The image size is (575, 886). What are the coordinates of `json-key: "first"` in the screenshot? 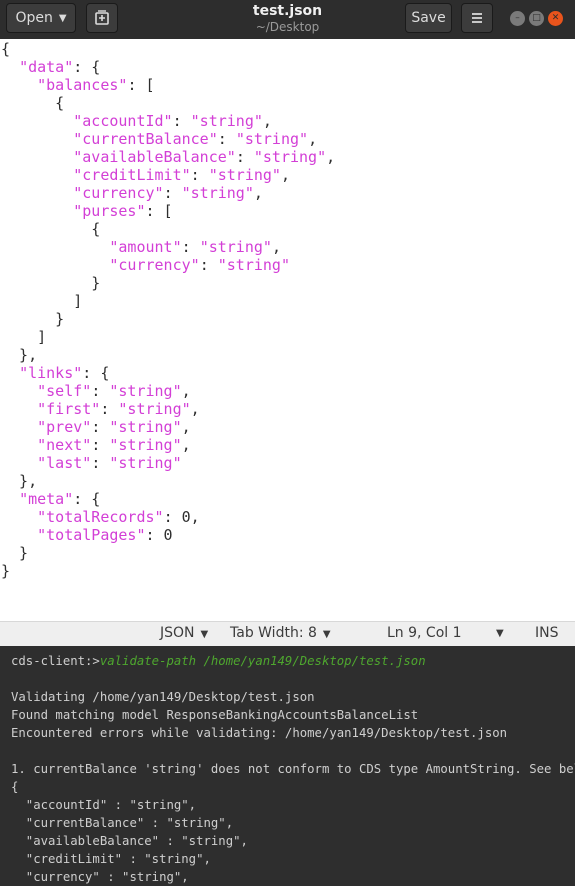 It's located at (69, 409).